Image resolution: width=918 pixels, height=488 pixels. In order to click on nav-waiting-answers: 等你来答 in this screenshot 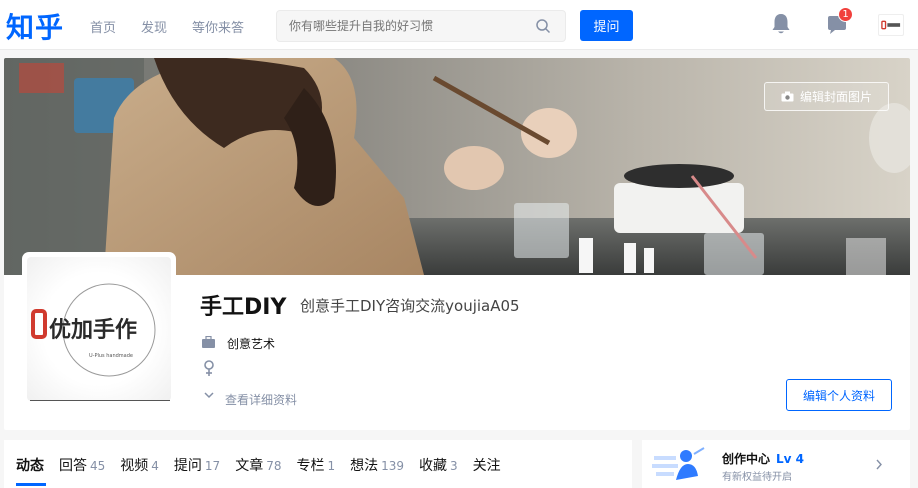, I will do `click(218, 26)`.